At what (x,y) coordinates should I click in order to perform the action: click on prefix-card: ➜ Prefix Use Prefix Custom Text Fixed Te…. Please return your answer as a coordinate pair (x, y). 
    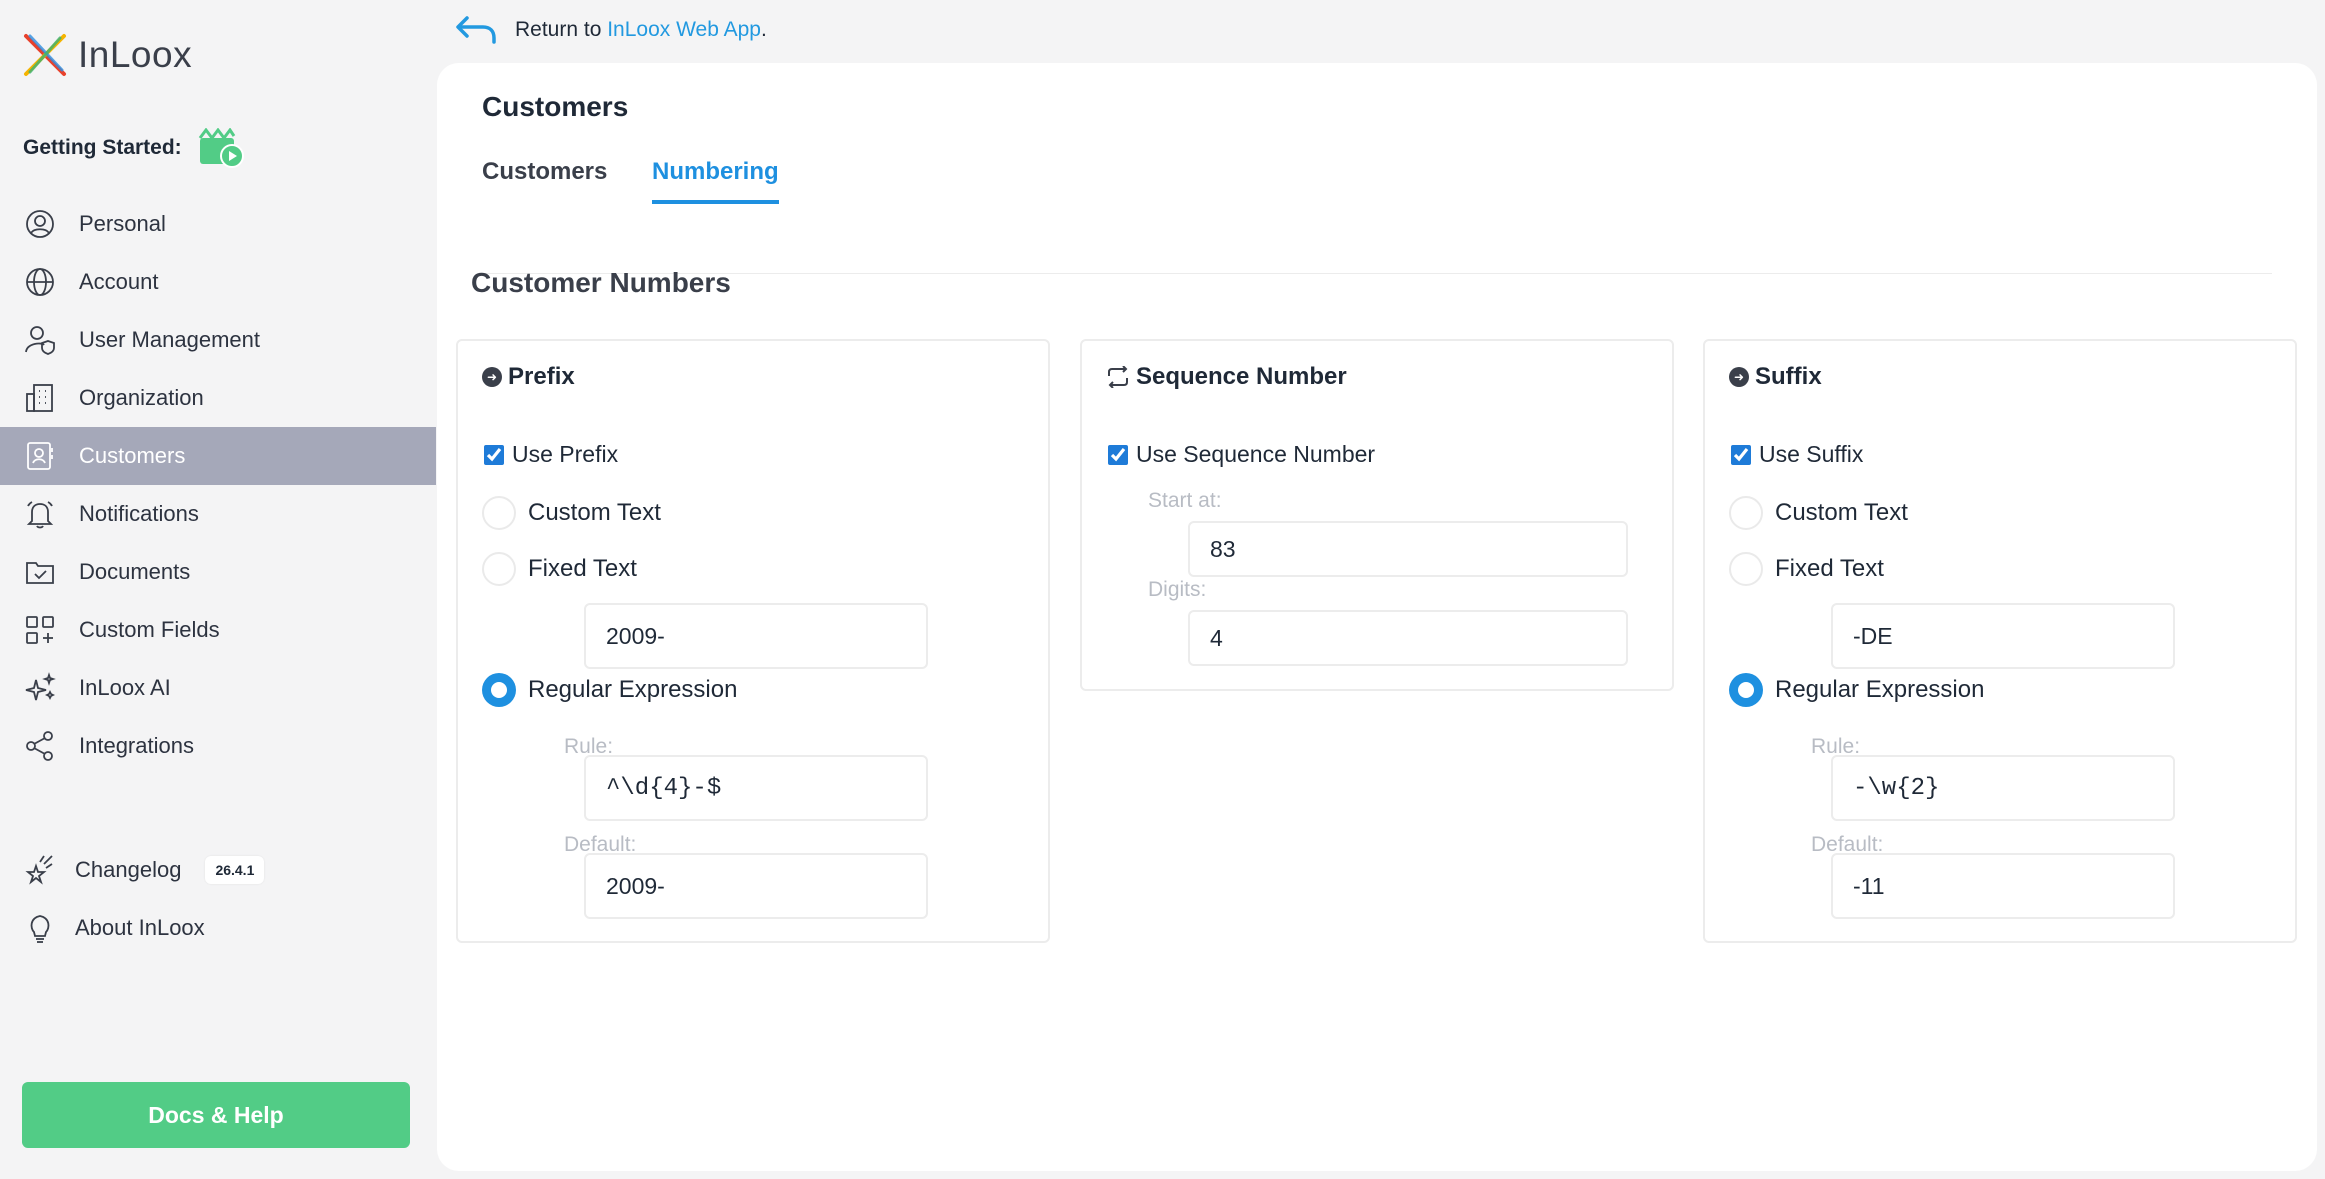
    Looking at the image, I should click on (753, 641).